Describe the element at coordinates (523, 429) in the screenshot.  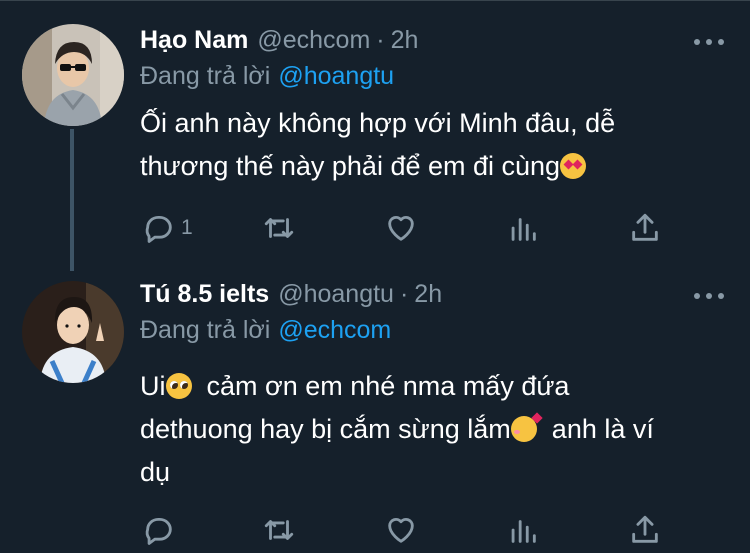
I see `smiling-face-with-hearts-emoji-icon` at that location.